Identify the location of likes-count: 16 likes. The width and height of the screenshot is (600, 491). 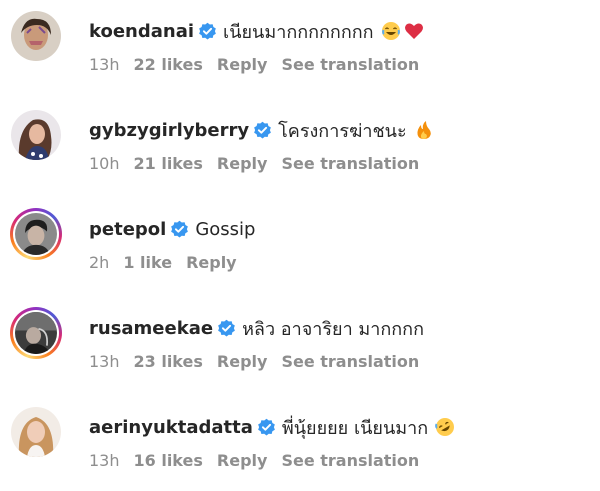
(168, 460).